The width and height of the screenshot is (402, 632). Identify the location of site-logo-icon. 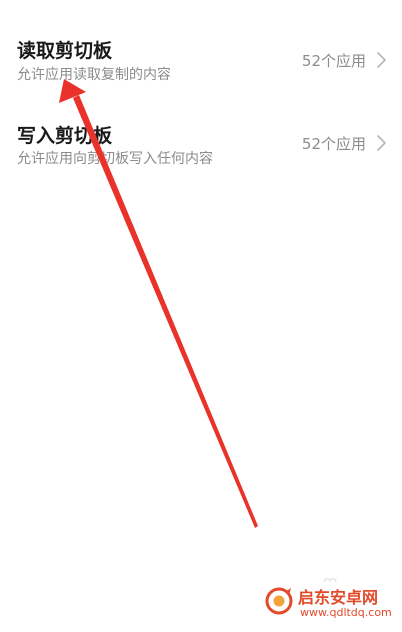
(279, 601).